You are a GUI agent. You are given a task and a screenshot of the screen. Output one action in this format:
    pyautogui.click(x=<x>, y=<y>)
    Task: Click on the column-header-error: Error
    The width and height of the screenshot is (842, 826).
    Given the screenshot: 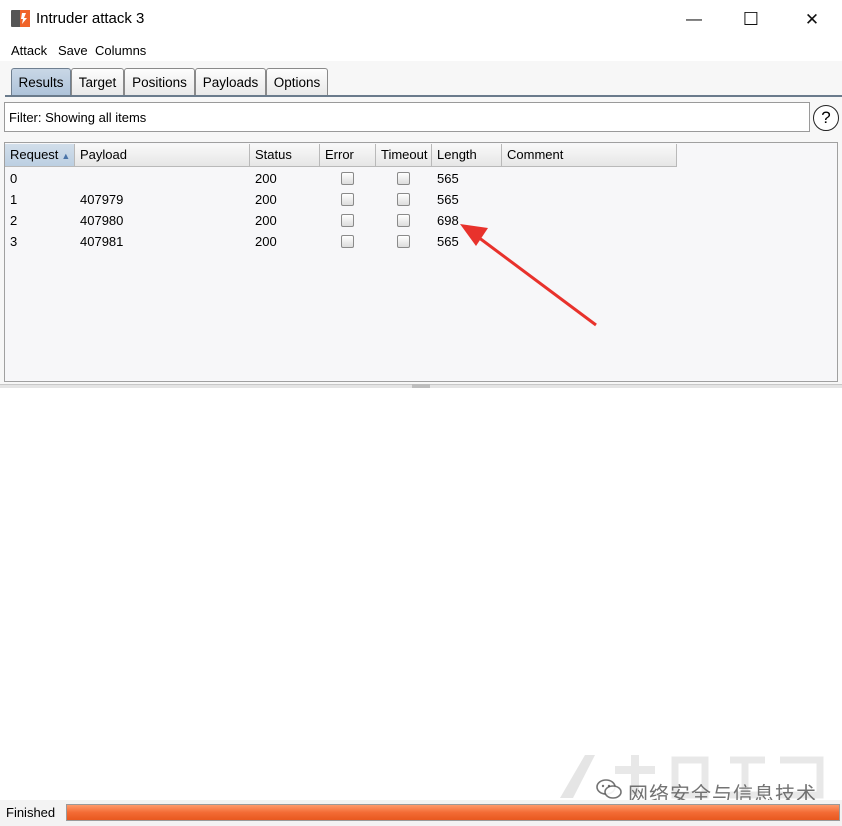 What is the action you would take?
    pyautogui.click(x=348, y=155)
    